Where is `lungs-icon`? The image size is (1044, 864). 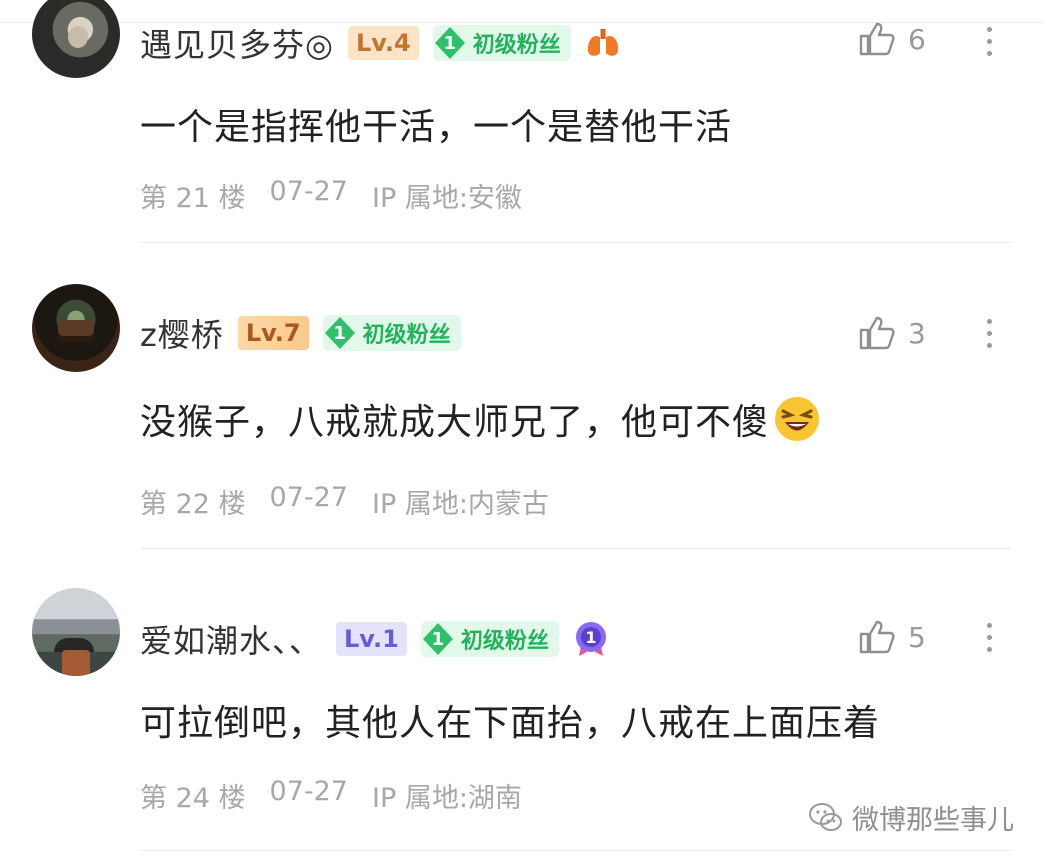 lungs-icon is located at coordinates (603, 43).